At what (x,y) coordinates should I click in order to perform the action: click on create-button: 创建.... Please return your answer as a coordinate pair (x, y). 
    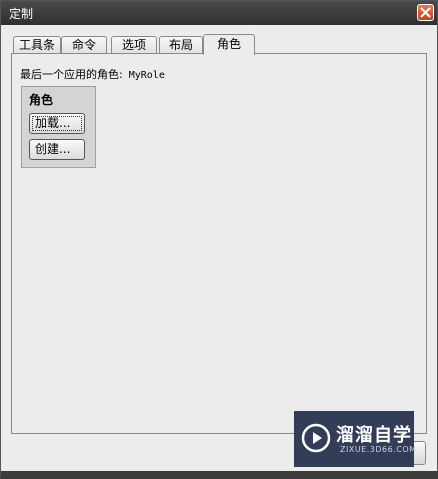
    Looking at the image, I should click on (57, 149).